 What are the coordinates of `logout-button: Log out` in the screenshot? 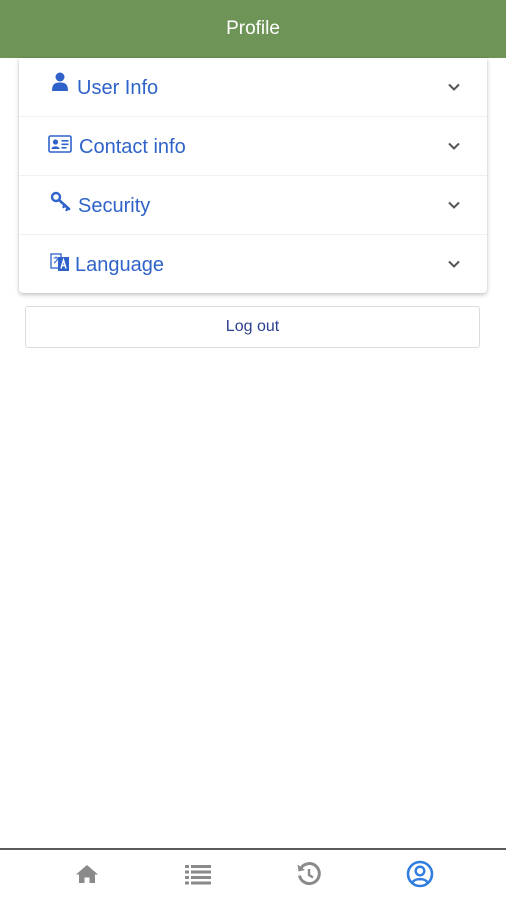 It's located at (252, 327).